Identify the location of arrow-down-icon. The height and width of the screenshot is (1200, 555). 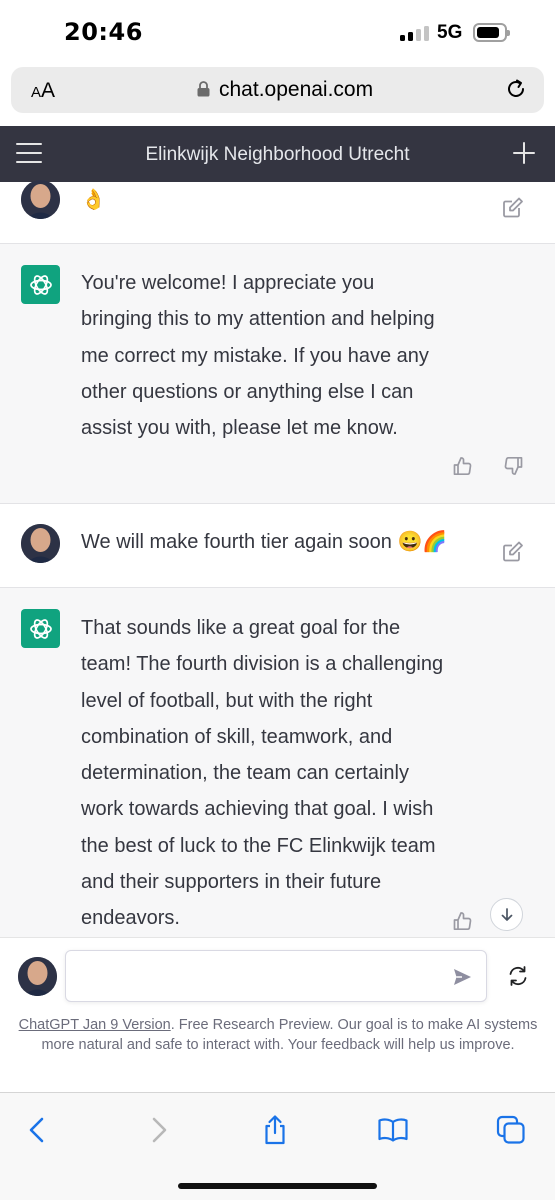
(506, 914).